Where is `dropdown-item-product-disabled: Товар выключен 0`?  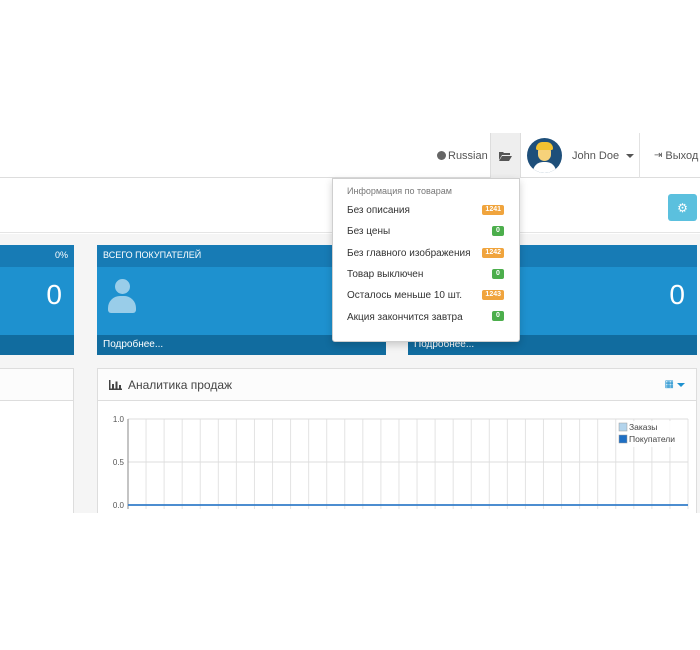 dropdown-item-product-disabled: Товар выключен 0 is located at coordinates (426, 274).